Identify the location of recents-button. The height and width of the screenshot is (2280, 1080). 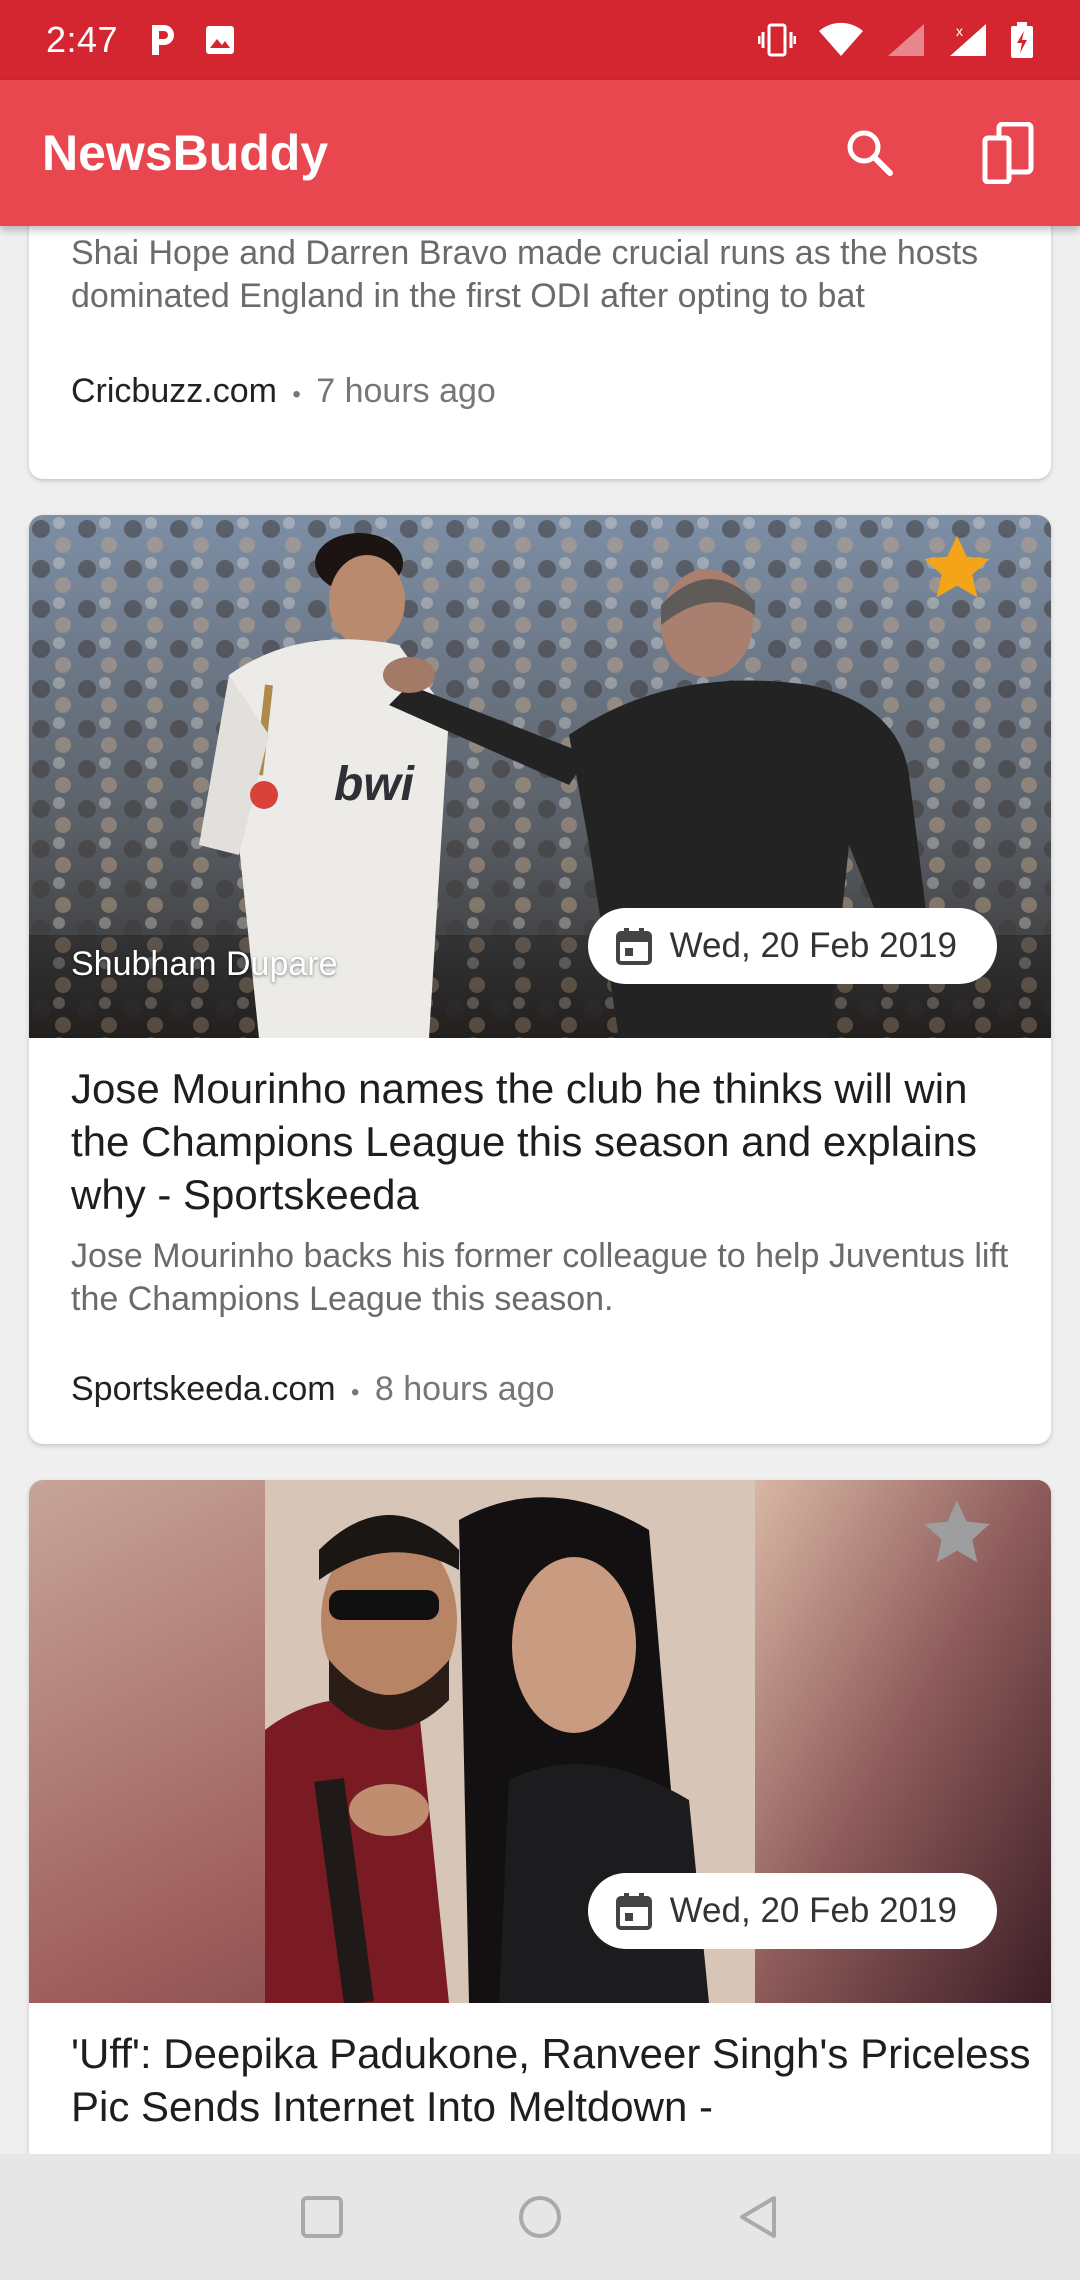
(322, 2217).